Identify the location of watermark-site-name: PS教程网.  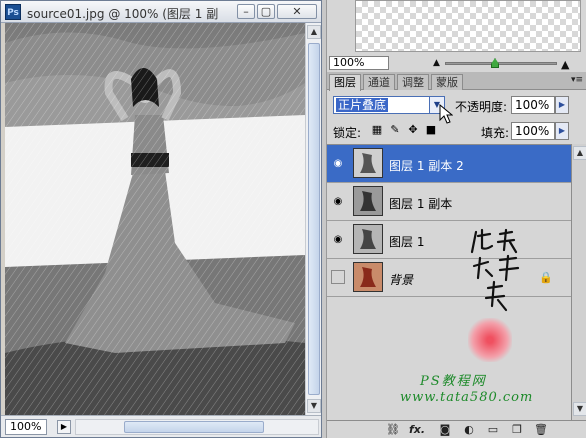
(453, 381).